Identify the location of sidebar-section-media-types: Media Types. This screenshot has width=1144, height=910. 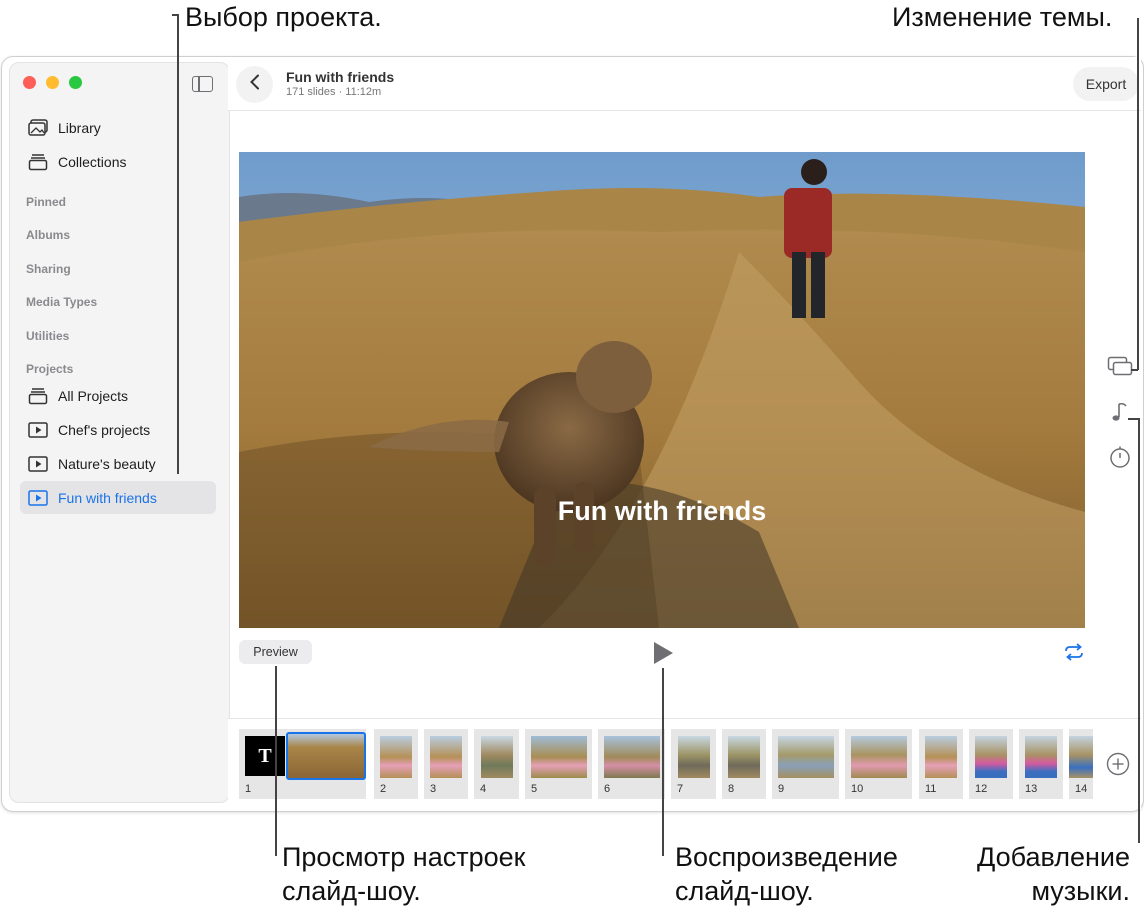
(61, 302).